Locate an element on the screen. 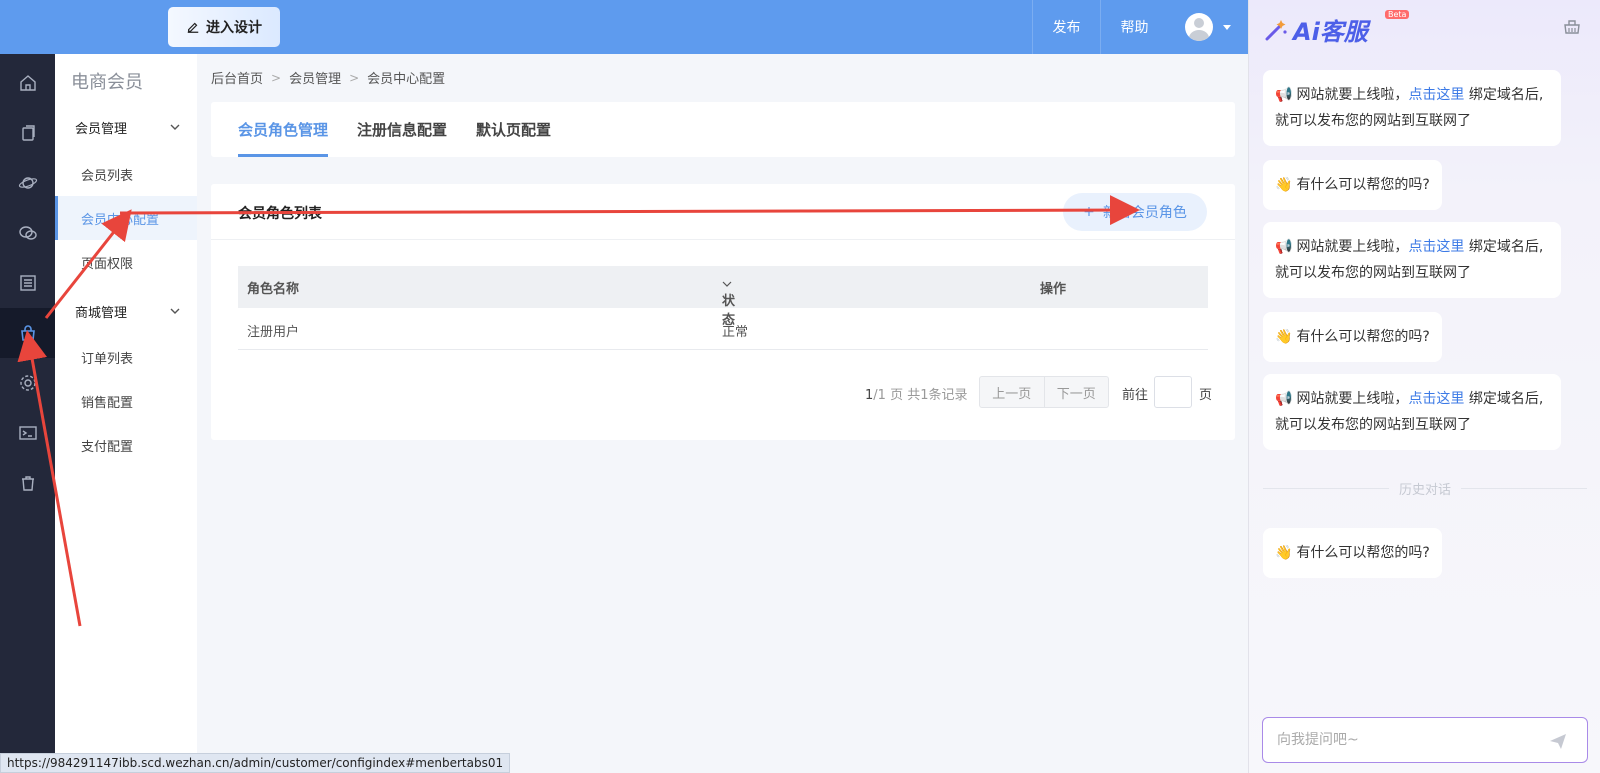 The width and height of the screenshot is (1600, 773). cell-status: 正常 is located at coordinates (735, 332).